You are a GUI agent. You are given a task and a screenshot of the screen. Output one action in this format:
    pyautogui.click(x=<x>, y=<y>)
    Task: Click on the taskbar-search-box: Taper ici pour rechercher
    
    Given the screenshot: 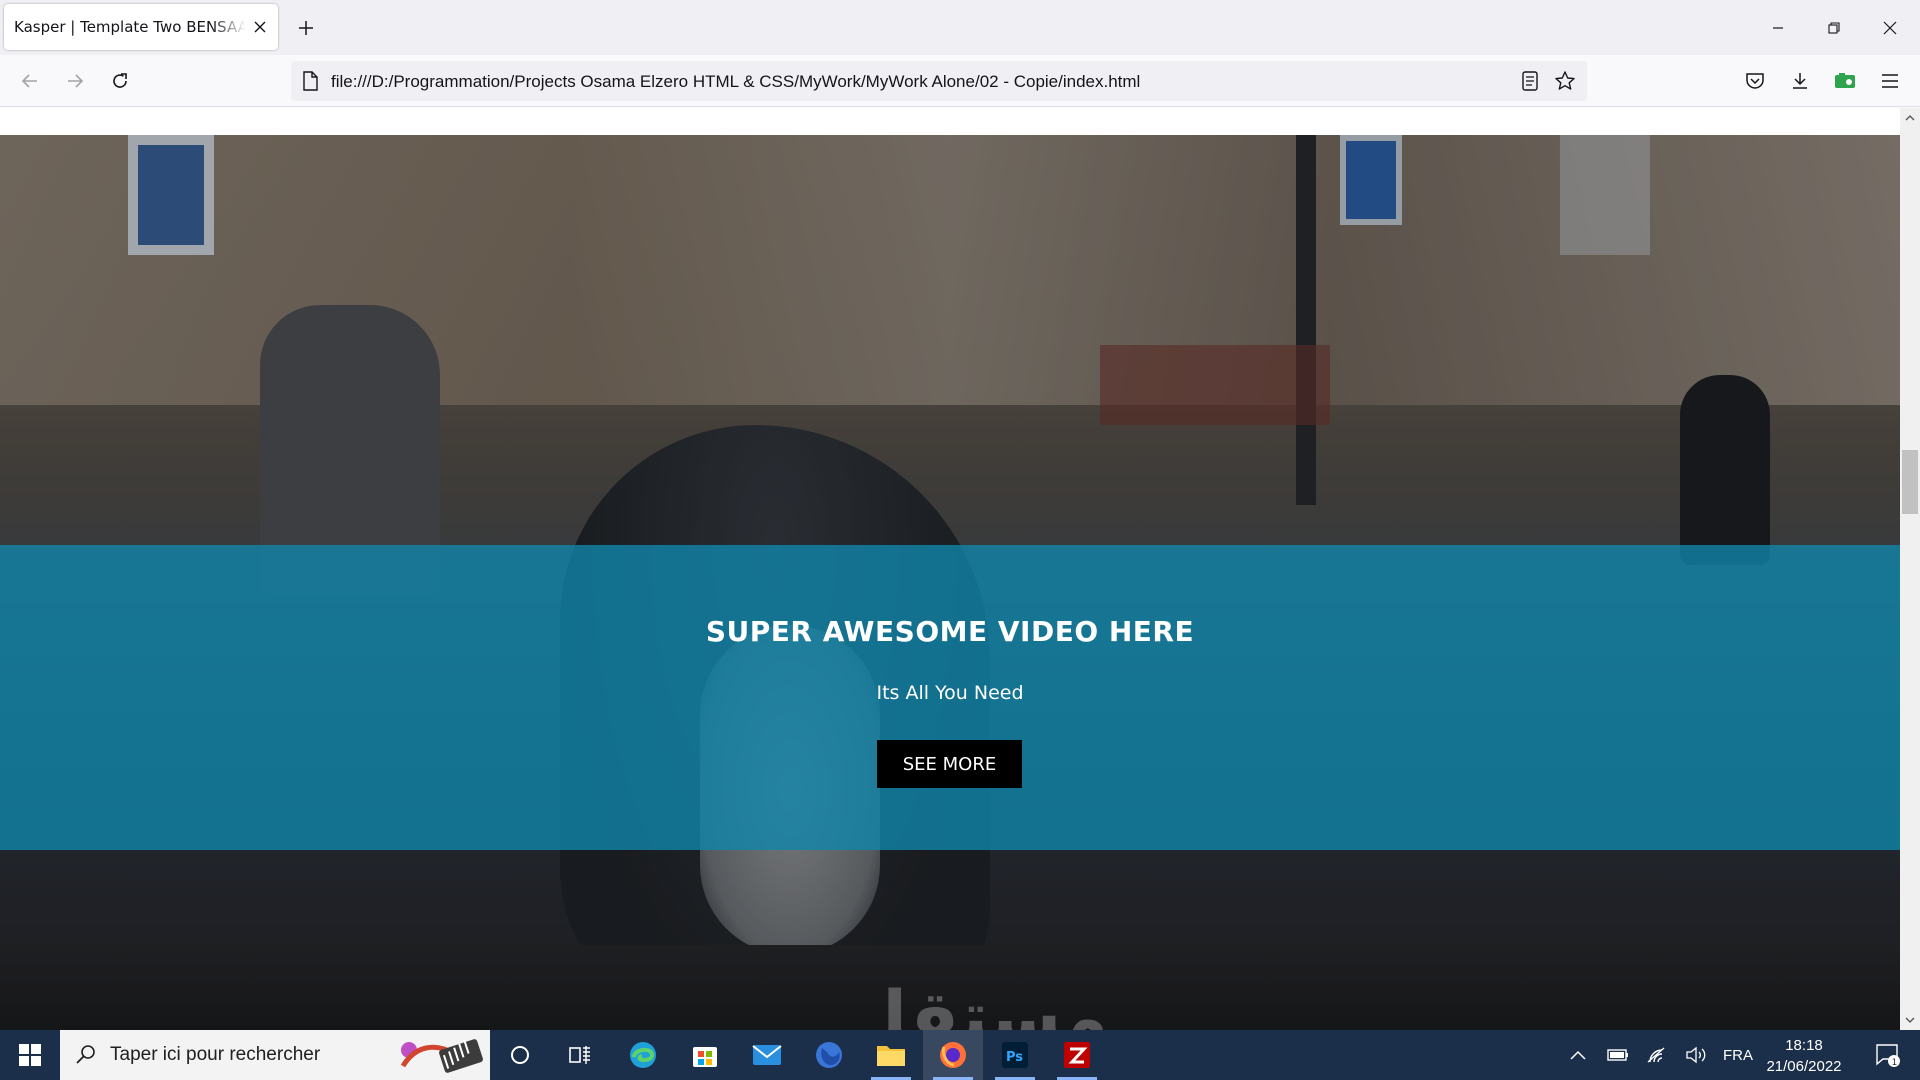 What is the action you would take?
    pyautogui.click(x=275, y=1055)
    